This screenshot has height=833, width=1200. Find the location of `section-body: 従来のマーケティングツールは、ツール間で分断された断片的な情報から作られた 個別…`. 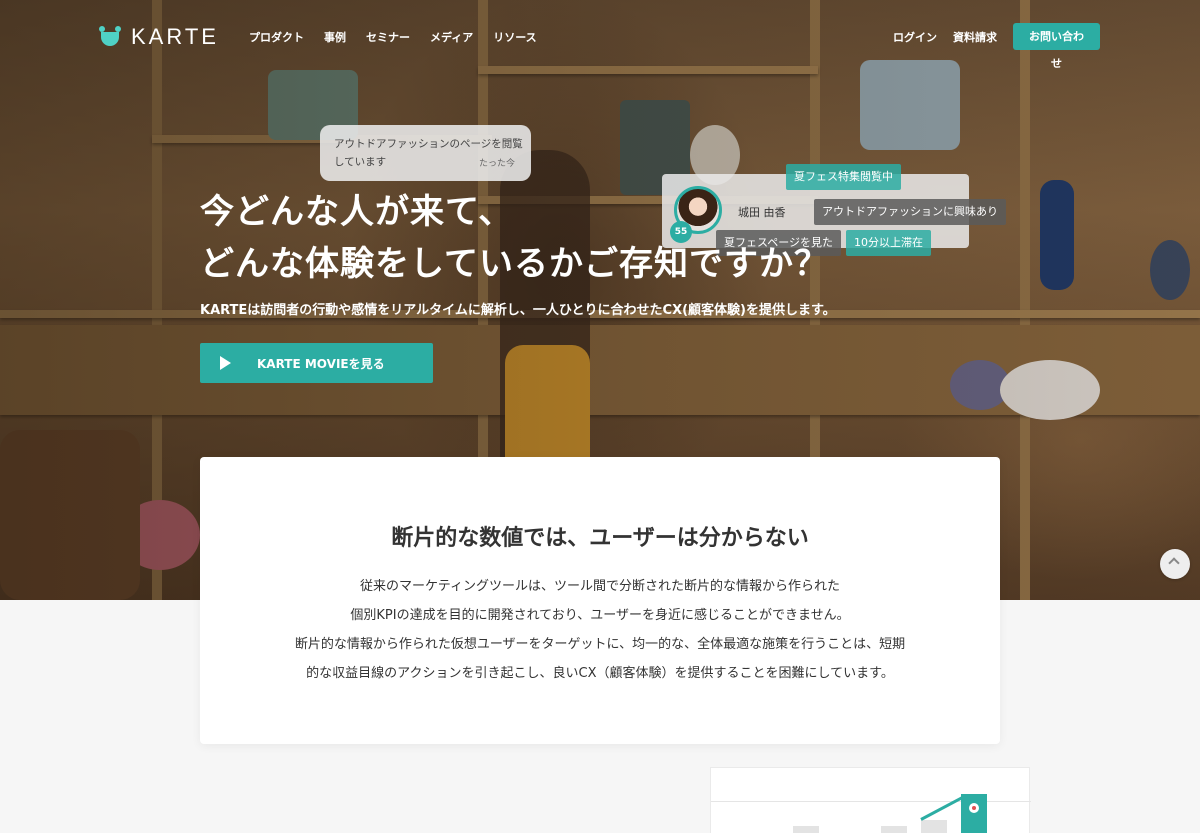

section-body: 従来のマーケティングツールは、ツール間で分断された断片的な情報から作られた 個別… is located at coordinates (600, 630).